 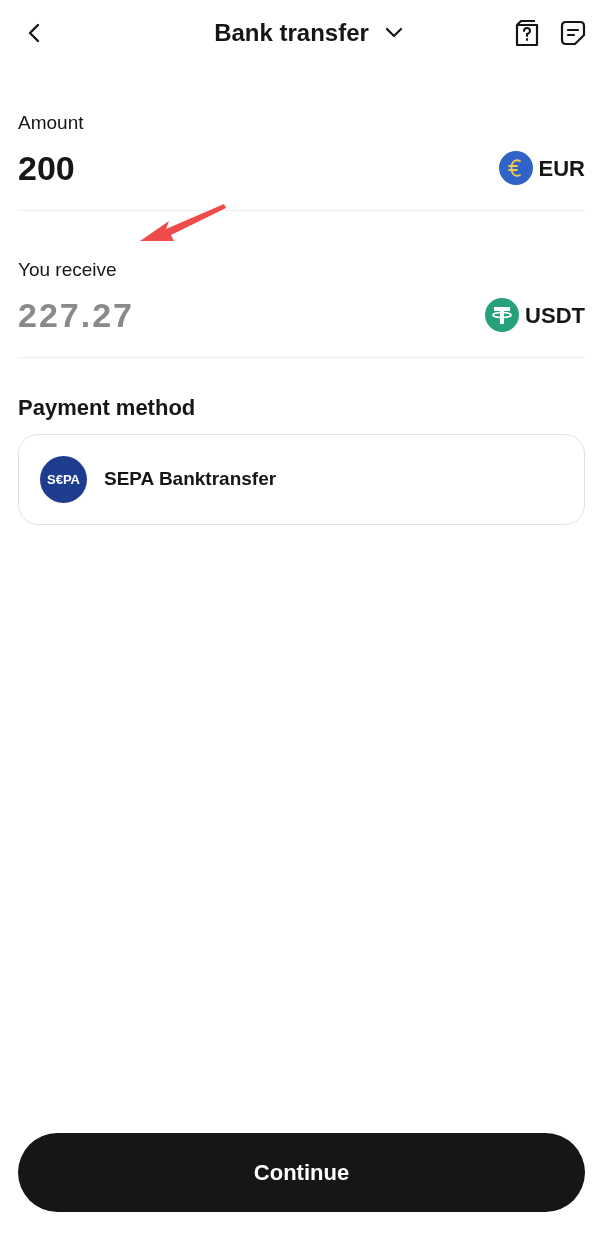 What do you see at coordinates (502, 315) in the screenshot?
I see `tether-coin-icon` at bounding box center [502, 315].